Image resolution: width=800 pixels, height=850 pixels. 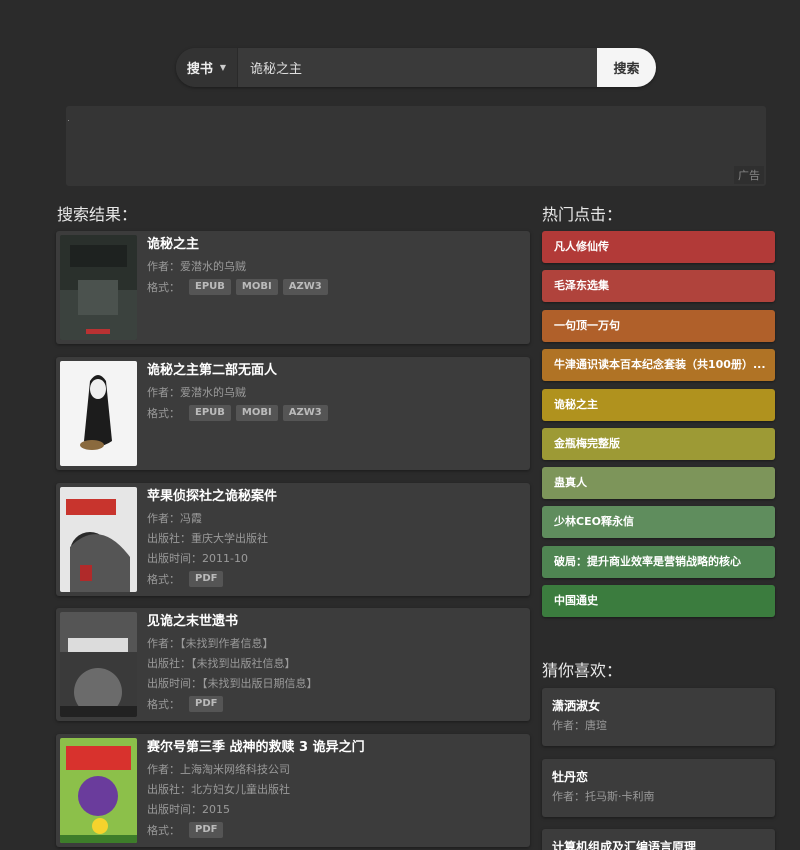 I want to click on hot-item: 毛泽东选集, so click(x=658, y=286).